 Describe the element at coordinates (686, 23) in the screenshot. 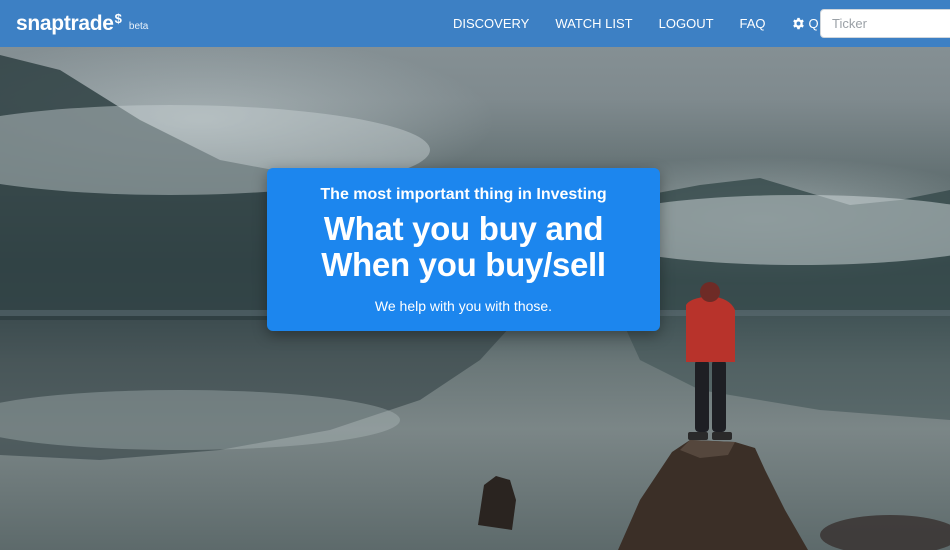

I see `nav-logout: LOGOUT` at that location.